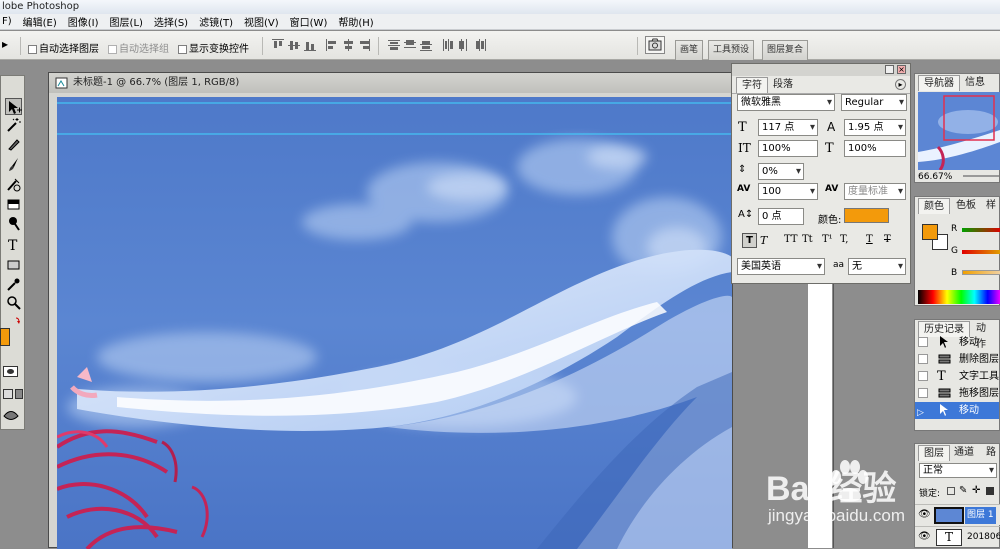  I want to click on healing-brush-icon, so click(13, 143).